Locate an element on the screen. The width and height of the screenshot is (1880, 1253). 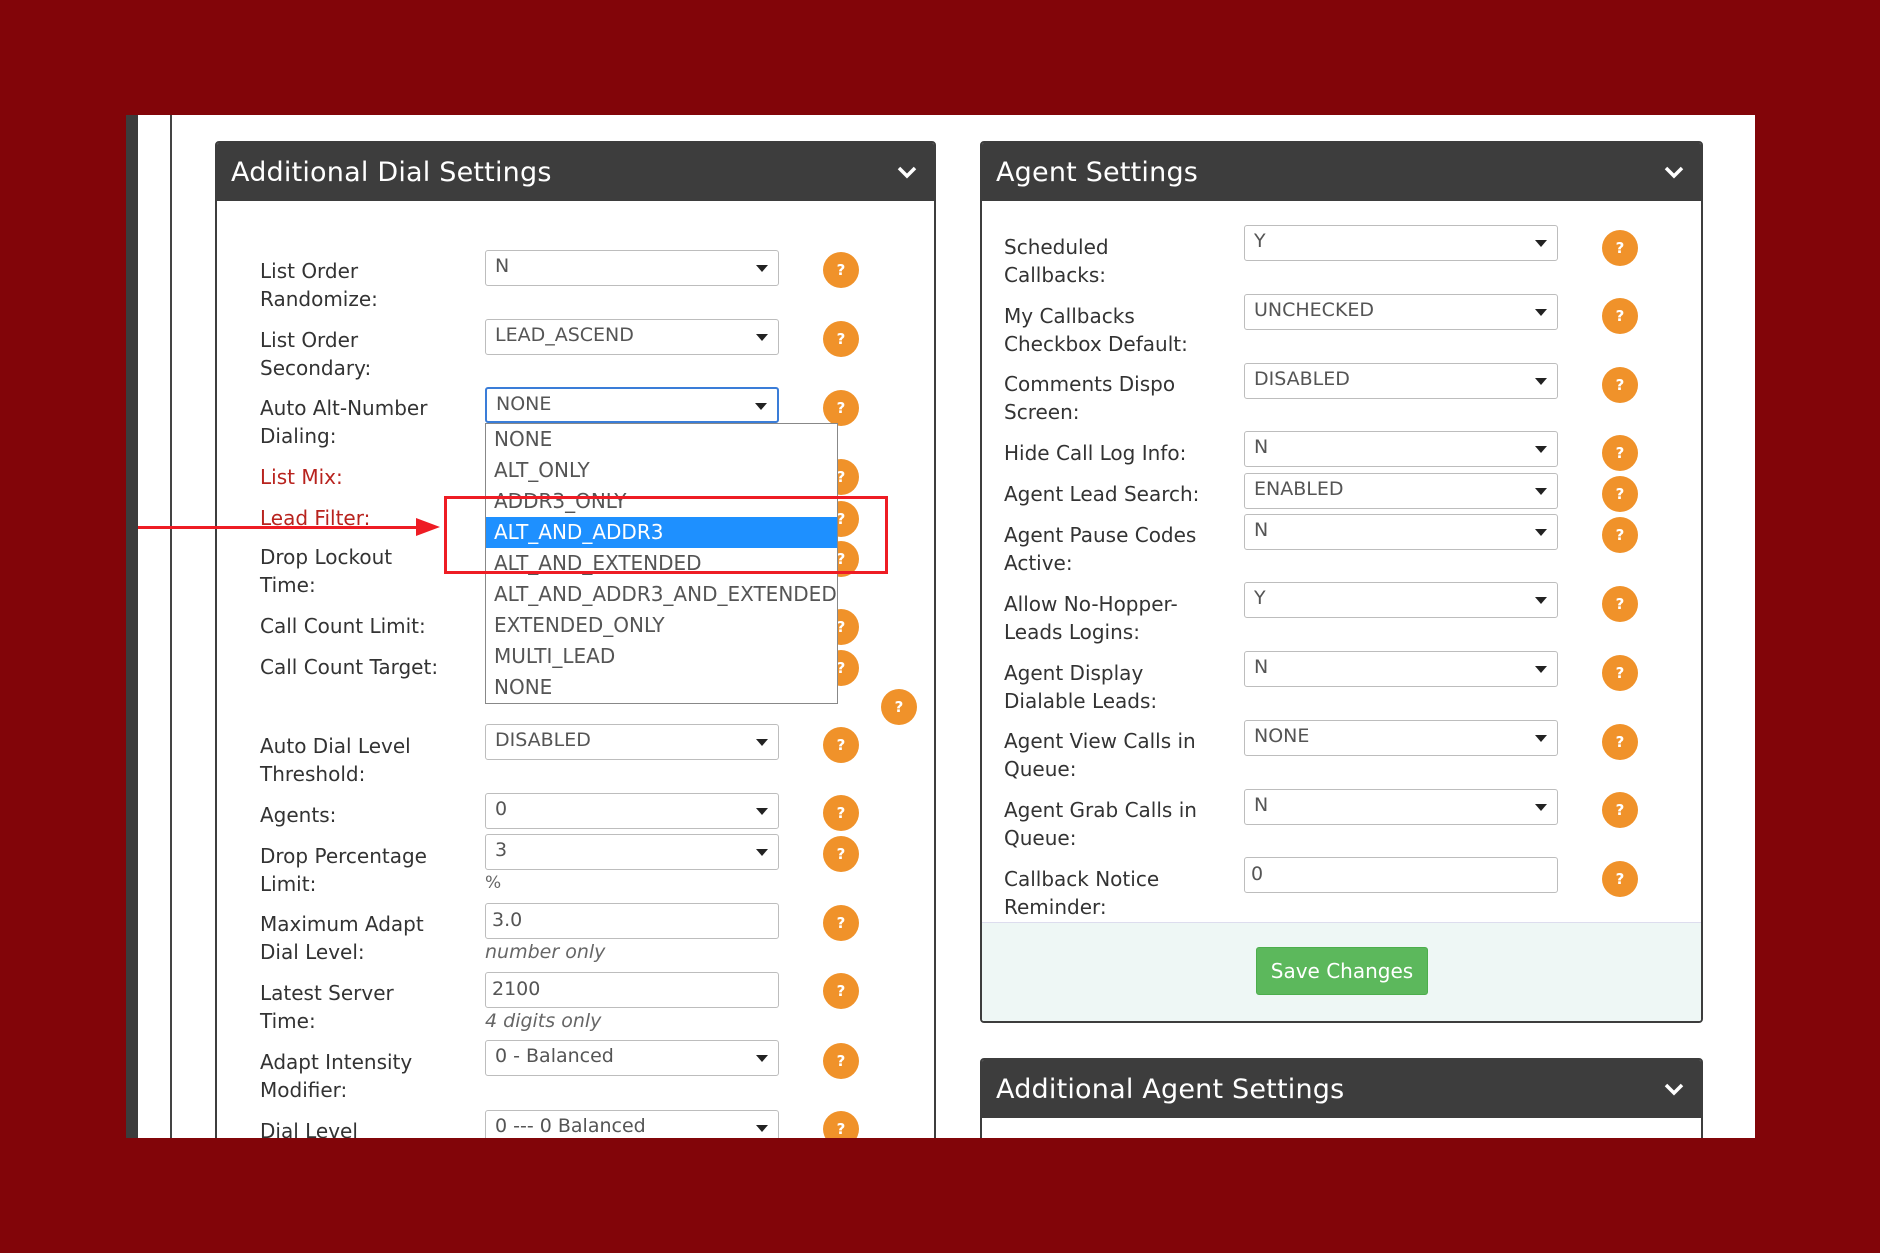
list-order-secondary-label: List Order Secondary: is located at coordinates (316, 354).